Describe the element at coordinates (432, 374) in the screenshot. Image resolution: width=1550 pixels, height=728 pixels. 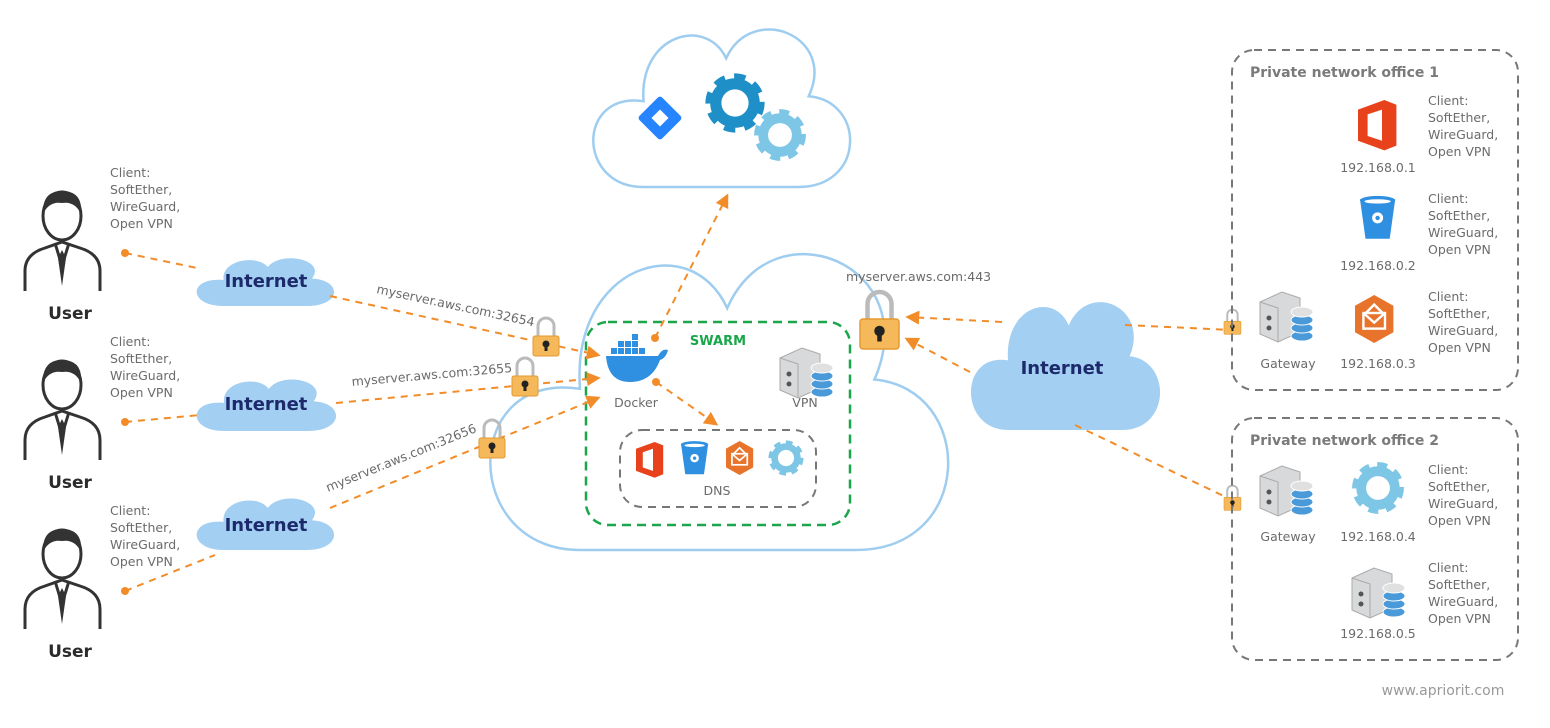
I see `endpoint-label-2: myserver.aws.com:32655` at that location.